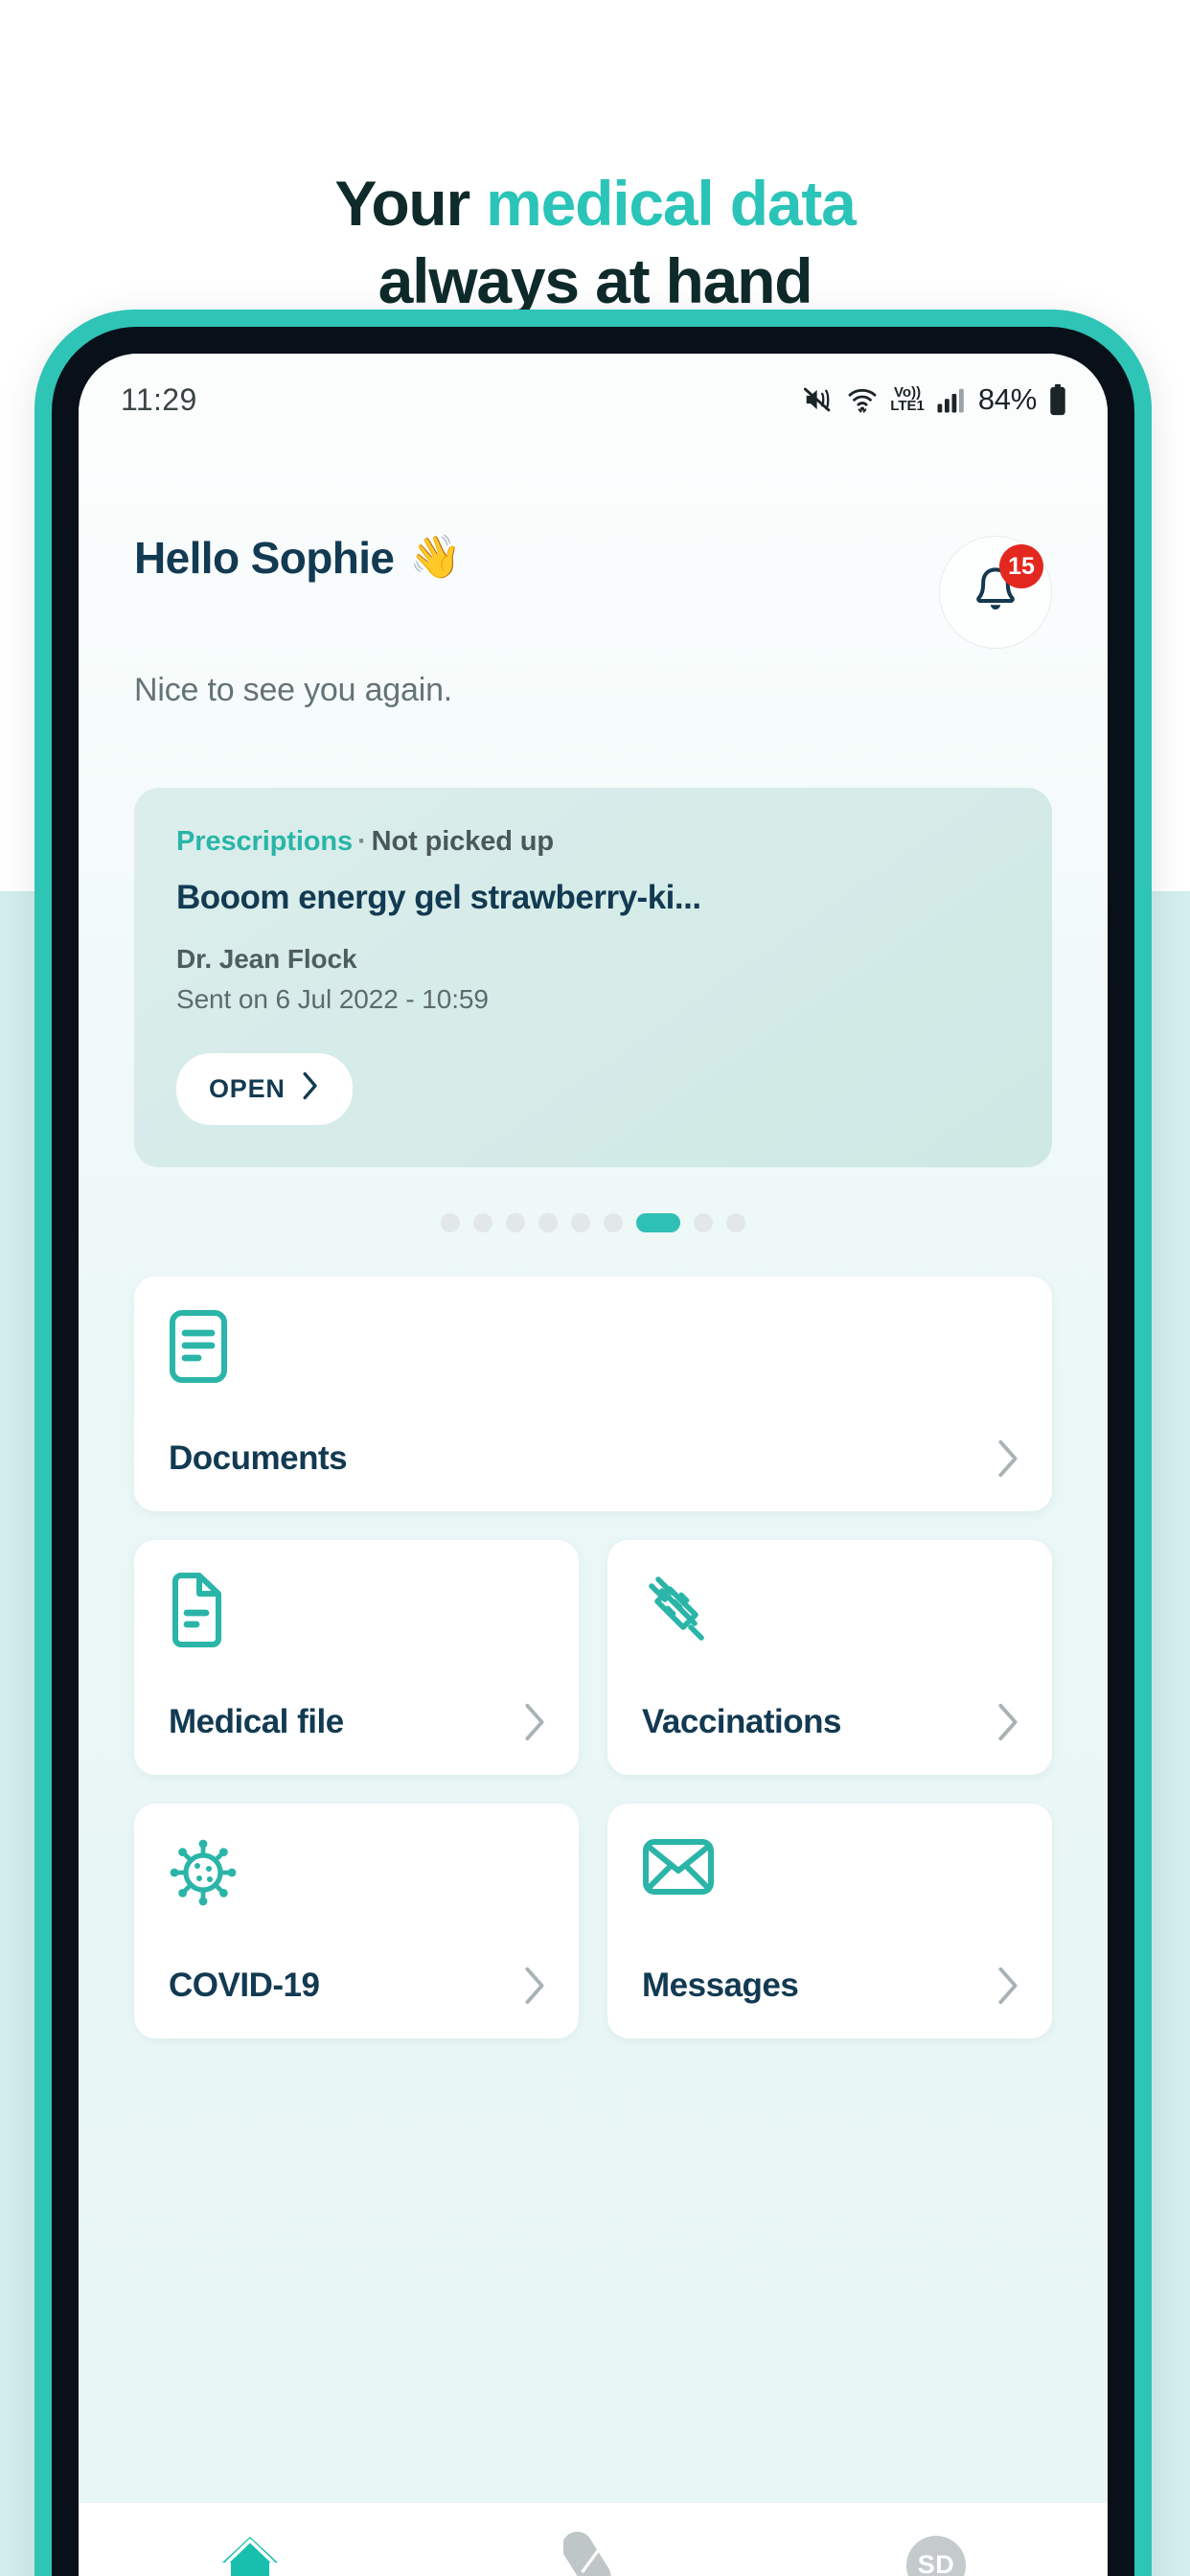  Describe the element at coordinates (159, 399) in the screenshot. I see `status-time: 11:29` at that location.